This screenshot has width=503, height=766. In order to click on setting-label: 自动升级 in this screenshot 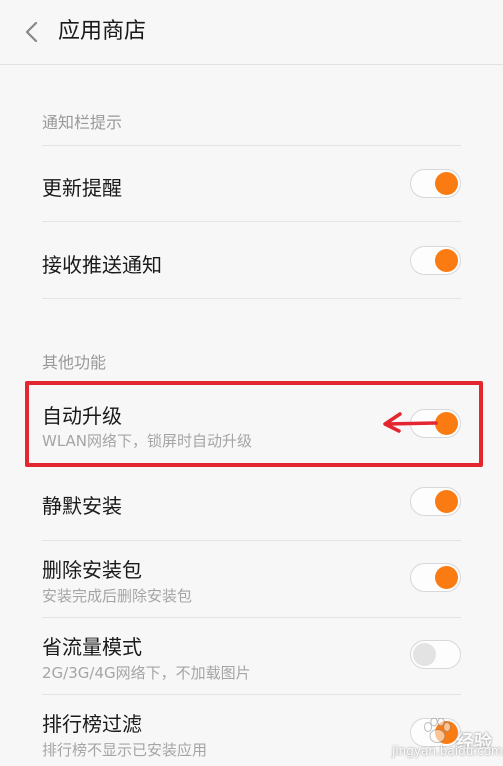, I will do `click(82, 416)`.